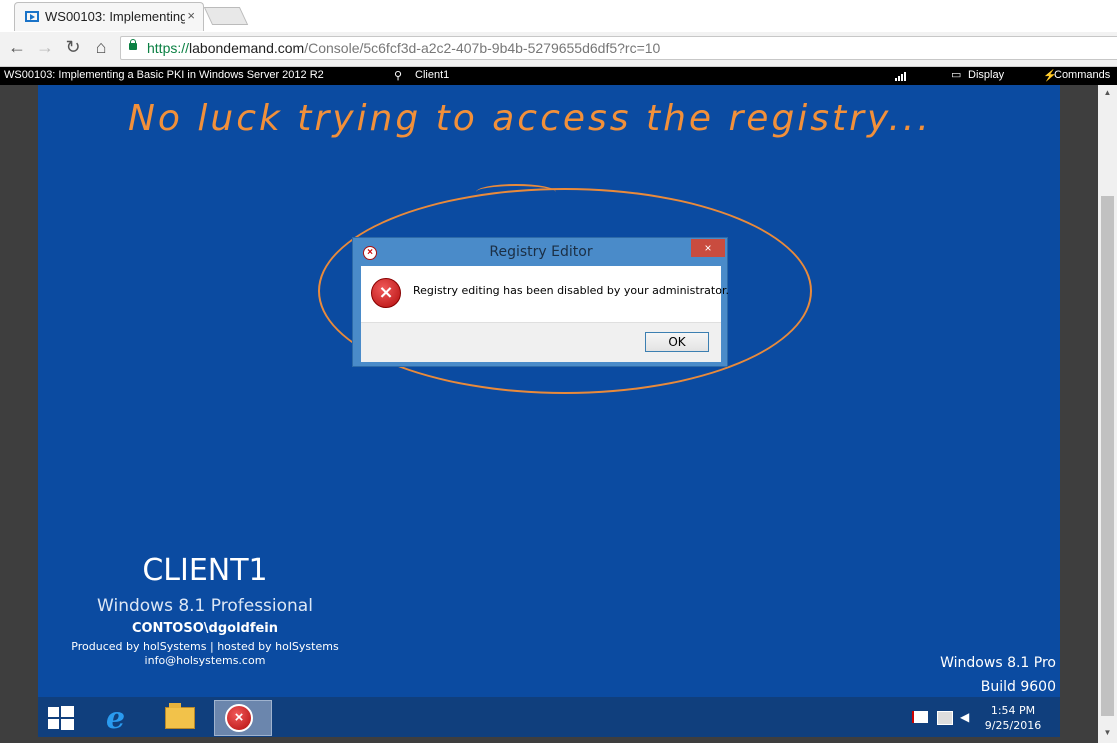 The image size is (1117, 743). I want to click on os-watermark-build: Build 9600, so click(1018, 687).